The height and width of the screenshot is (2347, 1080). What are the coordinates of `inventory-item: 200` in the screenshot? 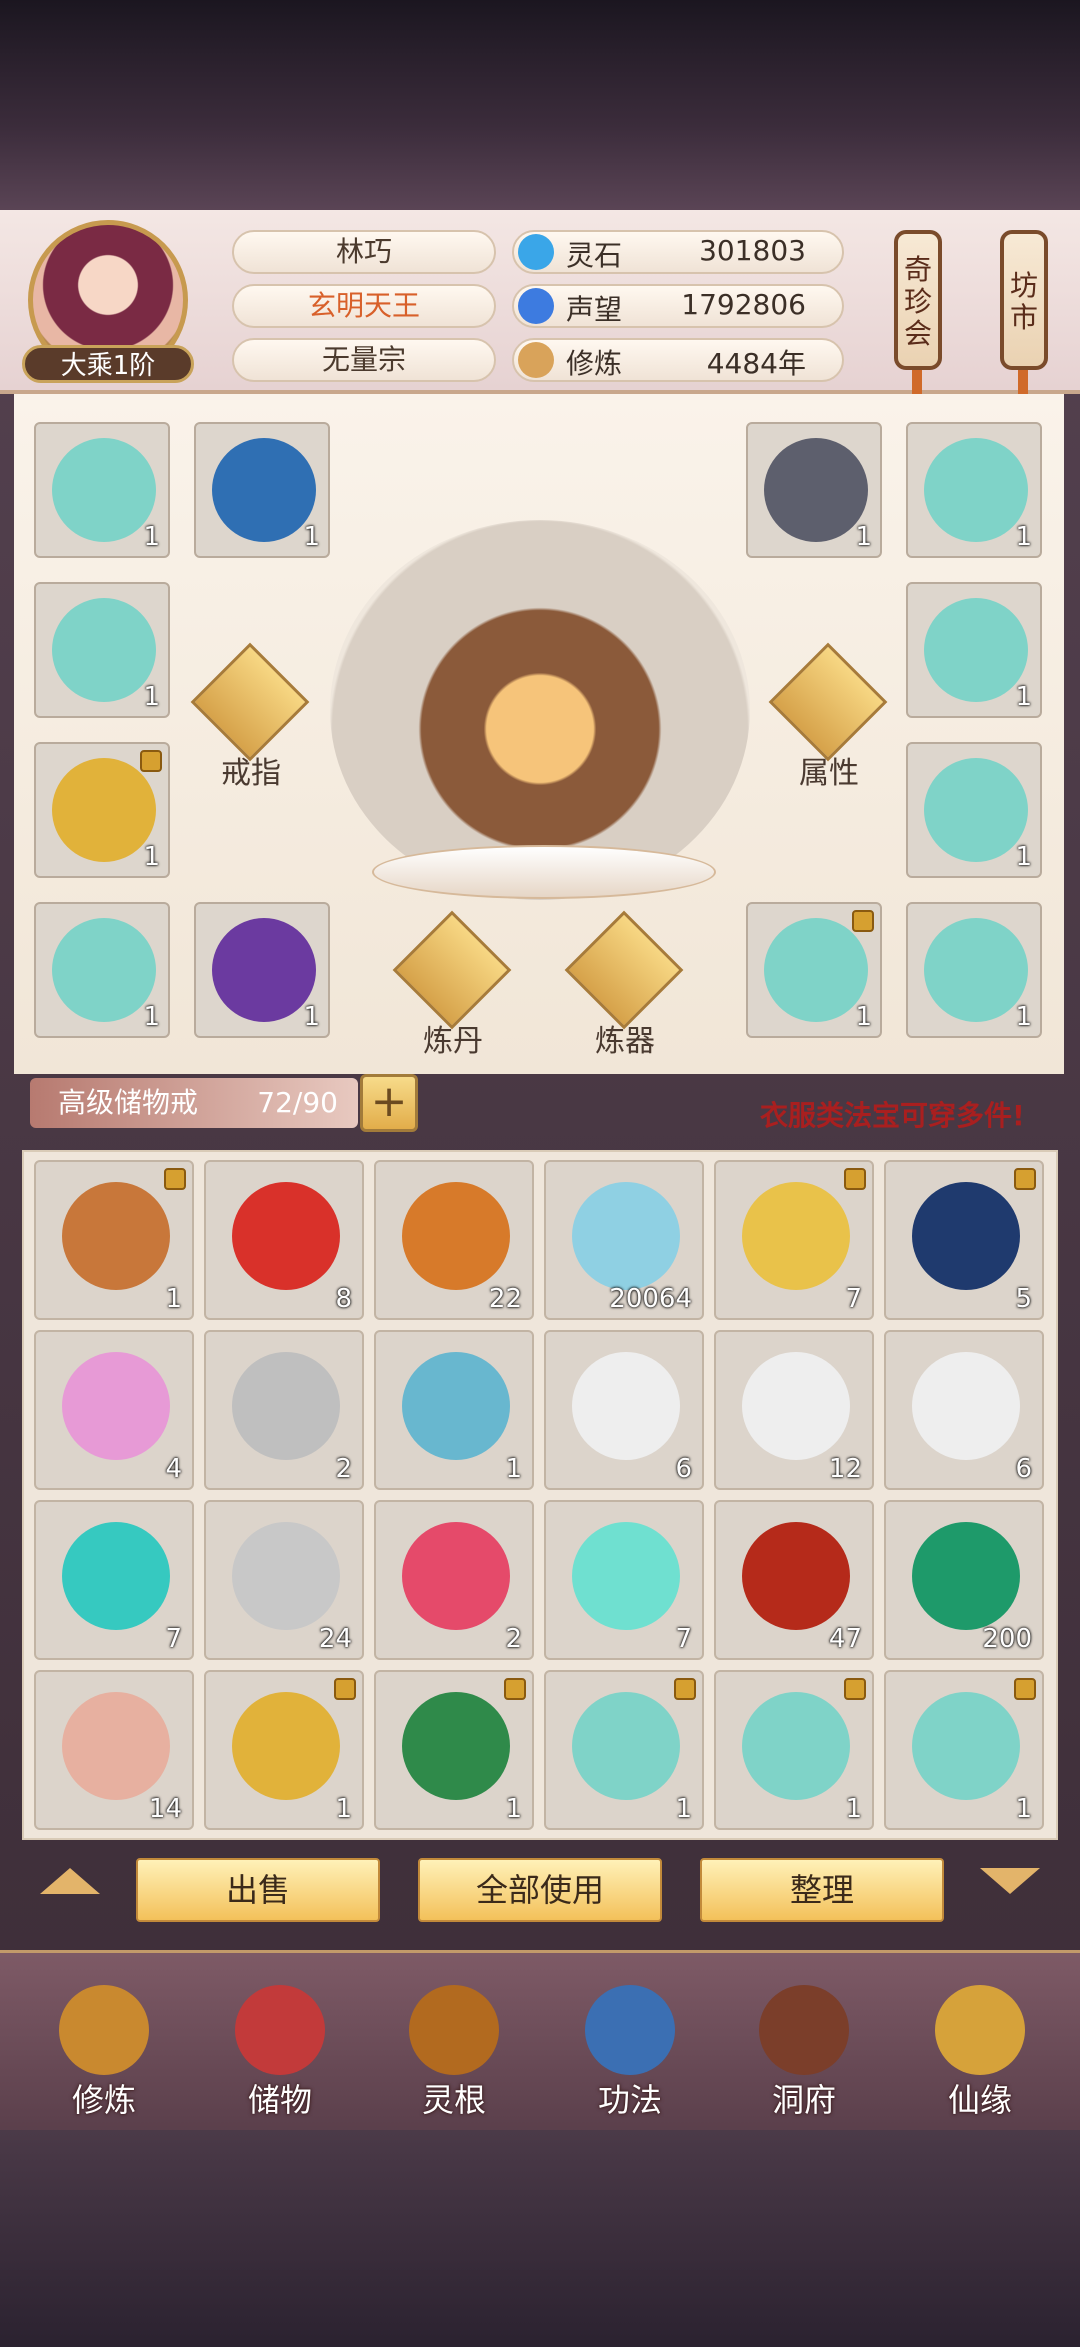 It's located at (964, 1580).